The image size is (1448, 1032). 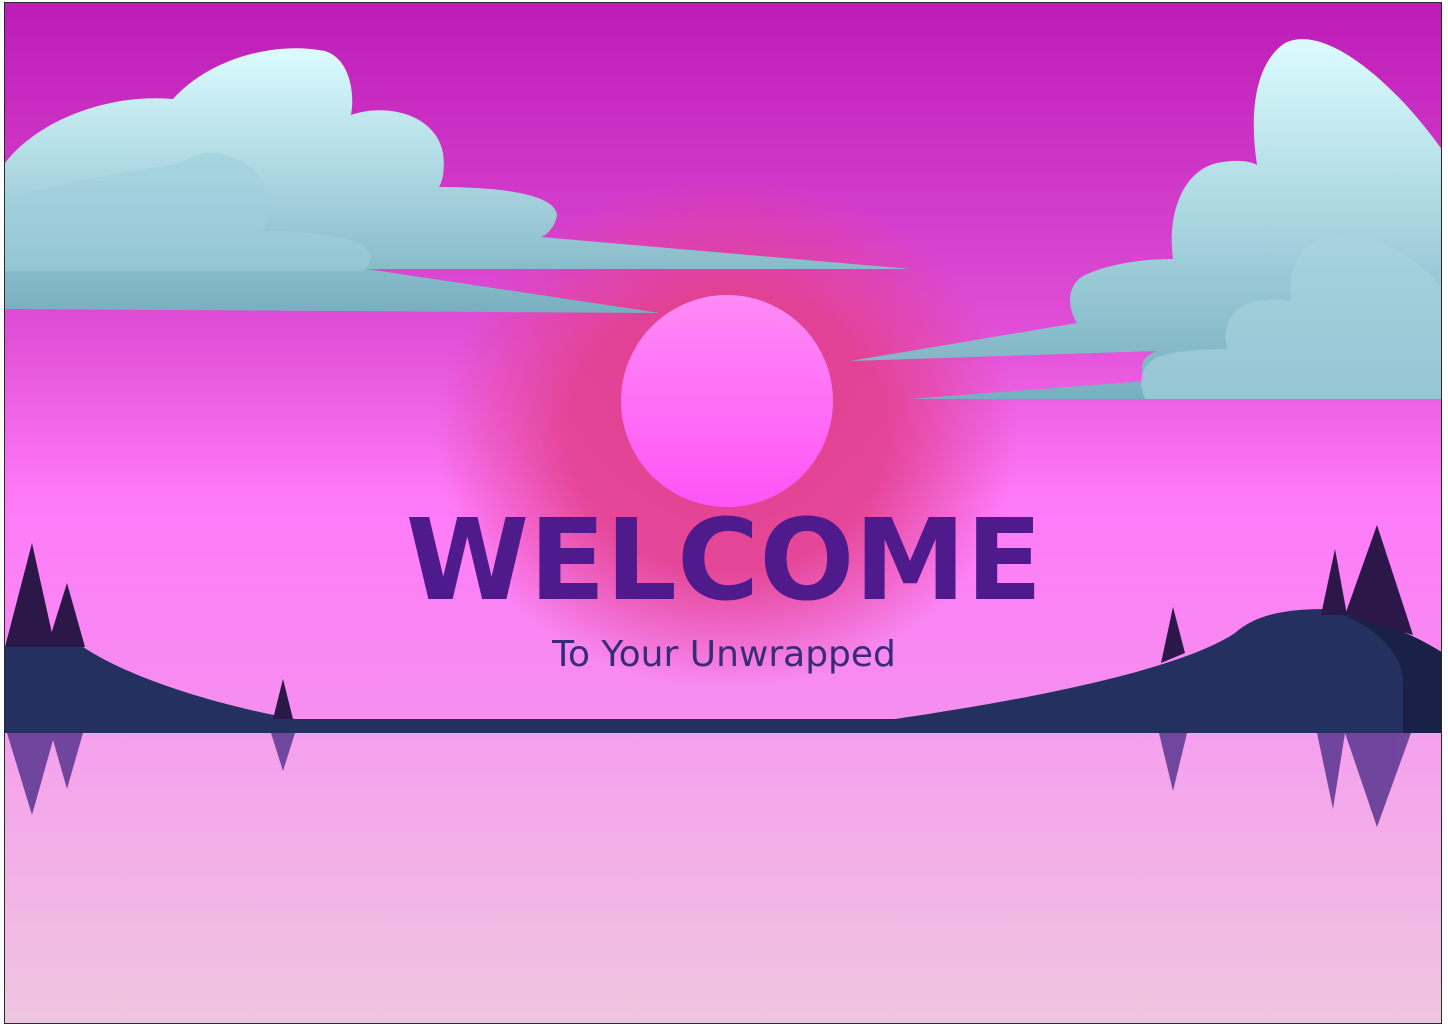 I want to click on sun, so click(x=727, y=401).